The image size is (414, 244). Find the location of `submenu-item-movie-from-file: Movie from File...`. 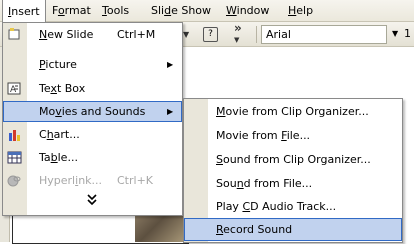

submenu-item-movie-from-file: Movie from File... is located at coordinates (293, 135).